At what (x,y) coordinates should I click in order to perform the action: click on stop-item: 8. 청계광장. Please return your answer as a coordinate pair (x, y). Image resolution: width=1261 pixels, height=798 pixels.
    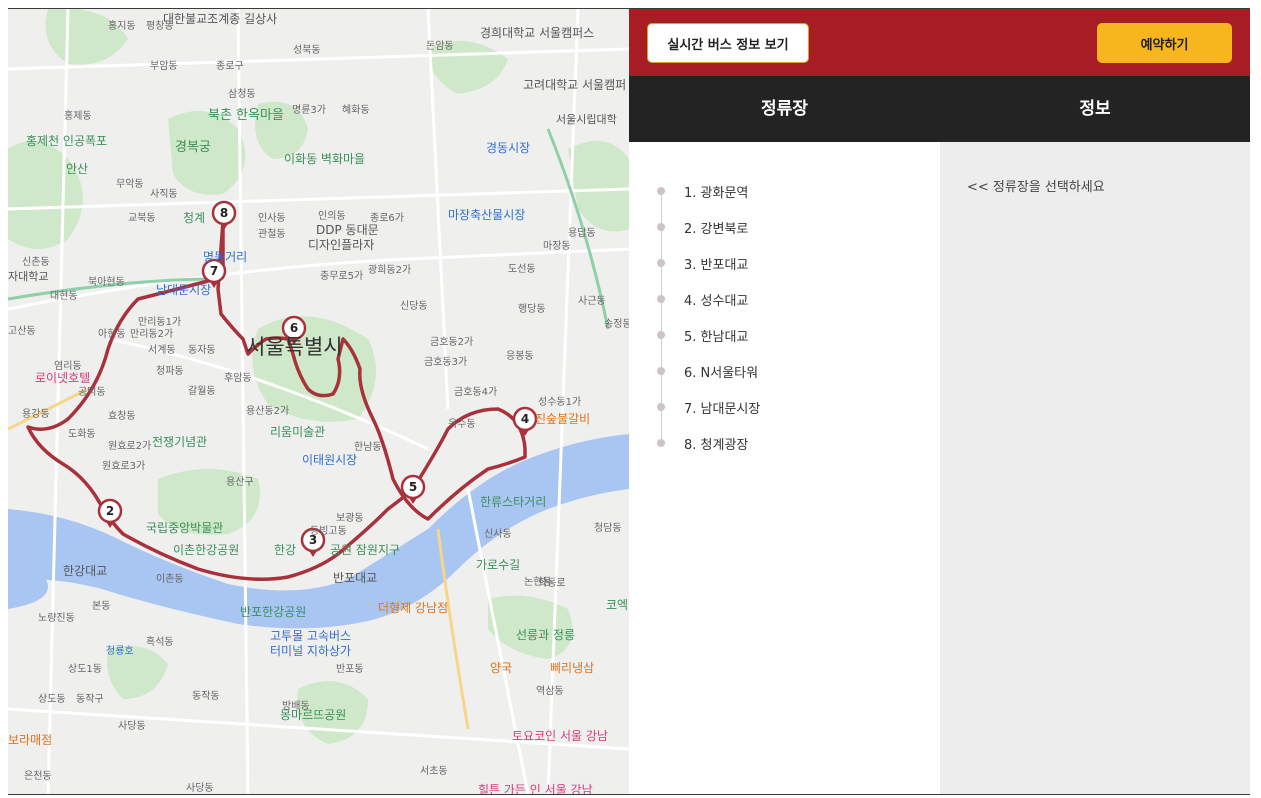
    Looking at the image, I should click on (708, 443).